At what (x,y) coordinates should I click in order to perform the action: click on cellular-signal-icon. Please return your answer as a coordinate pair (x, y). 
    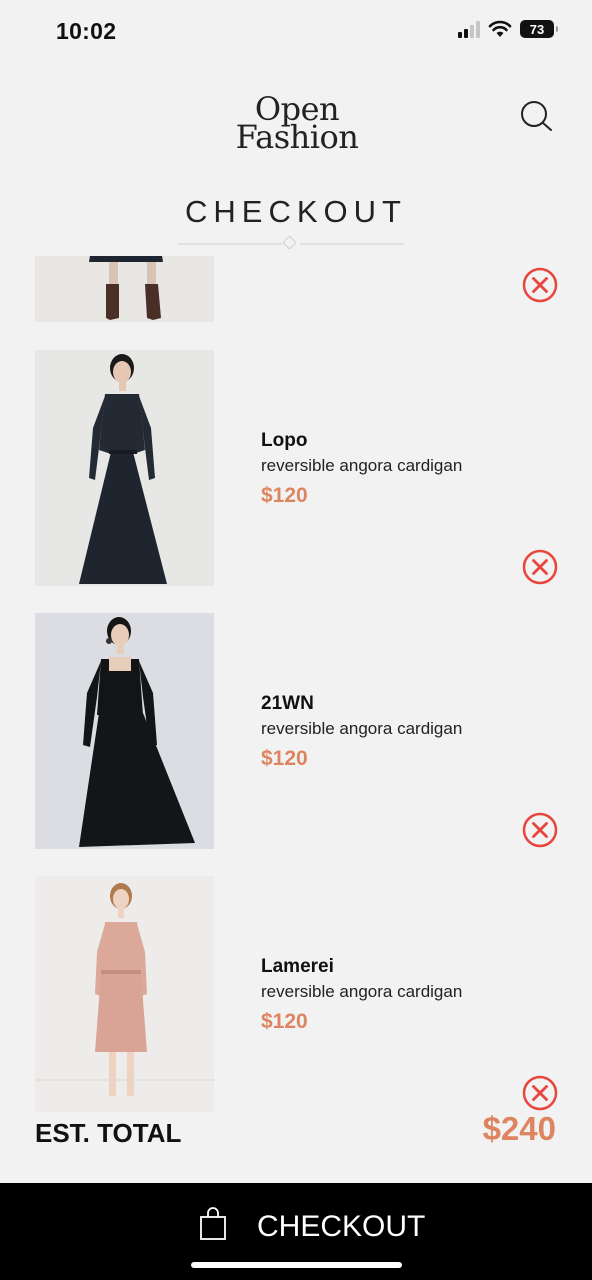
    Looking at the image, I should click on (469, 29).